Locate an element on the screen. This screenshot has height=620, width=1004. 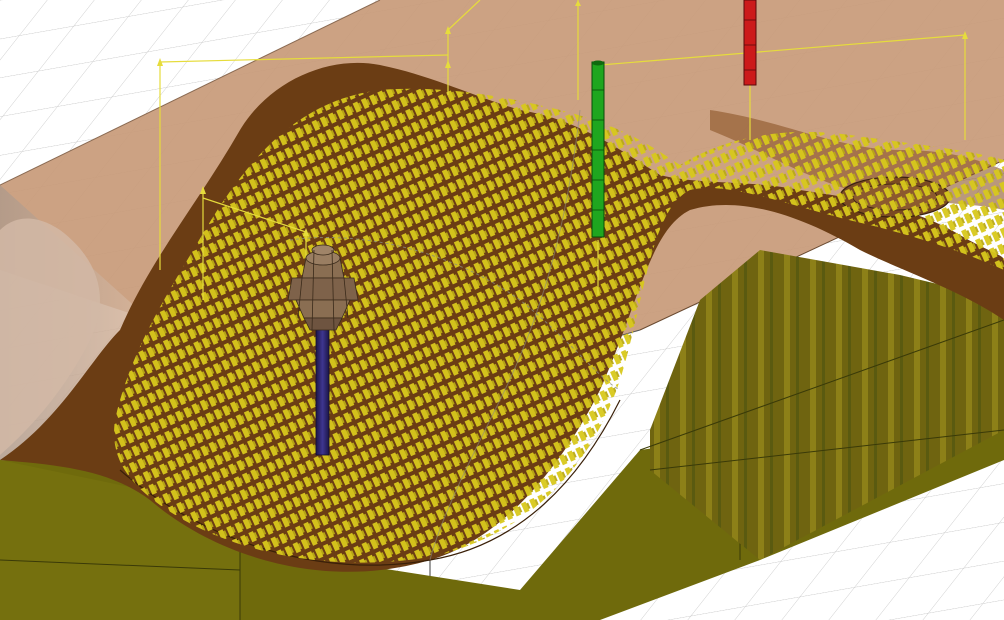
end-marker is located at coordinates (750, 43).